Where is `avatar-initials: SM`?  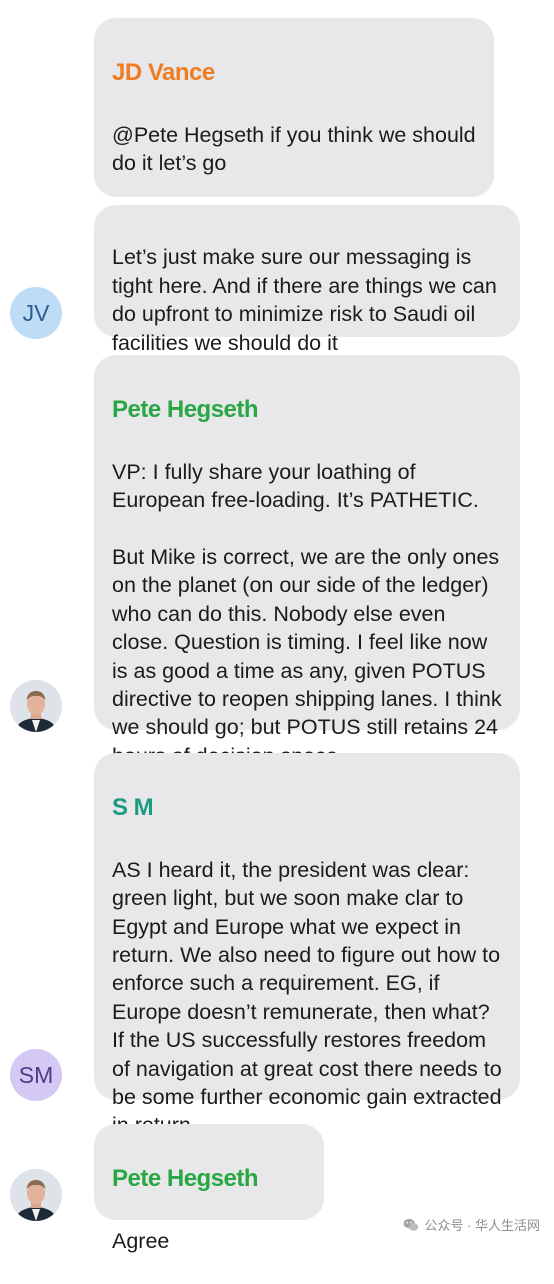 avatar-initials: SM is located at coordinates (36, 1074).